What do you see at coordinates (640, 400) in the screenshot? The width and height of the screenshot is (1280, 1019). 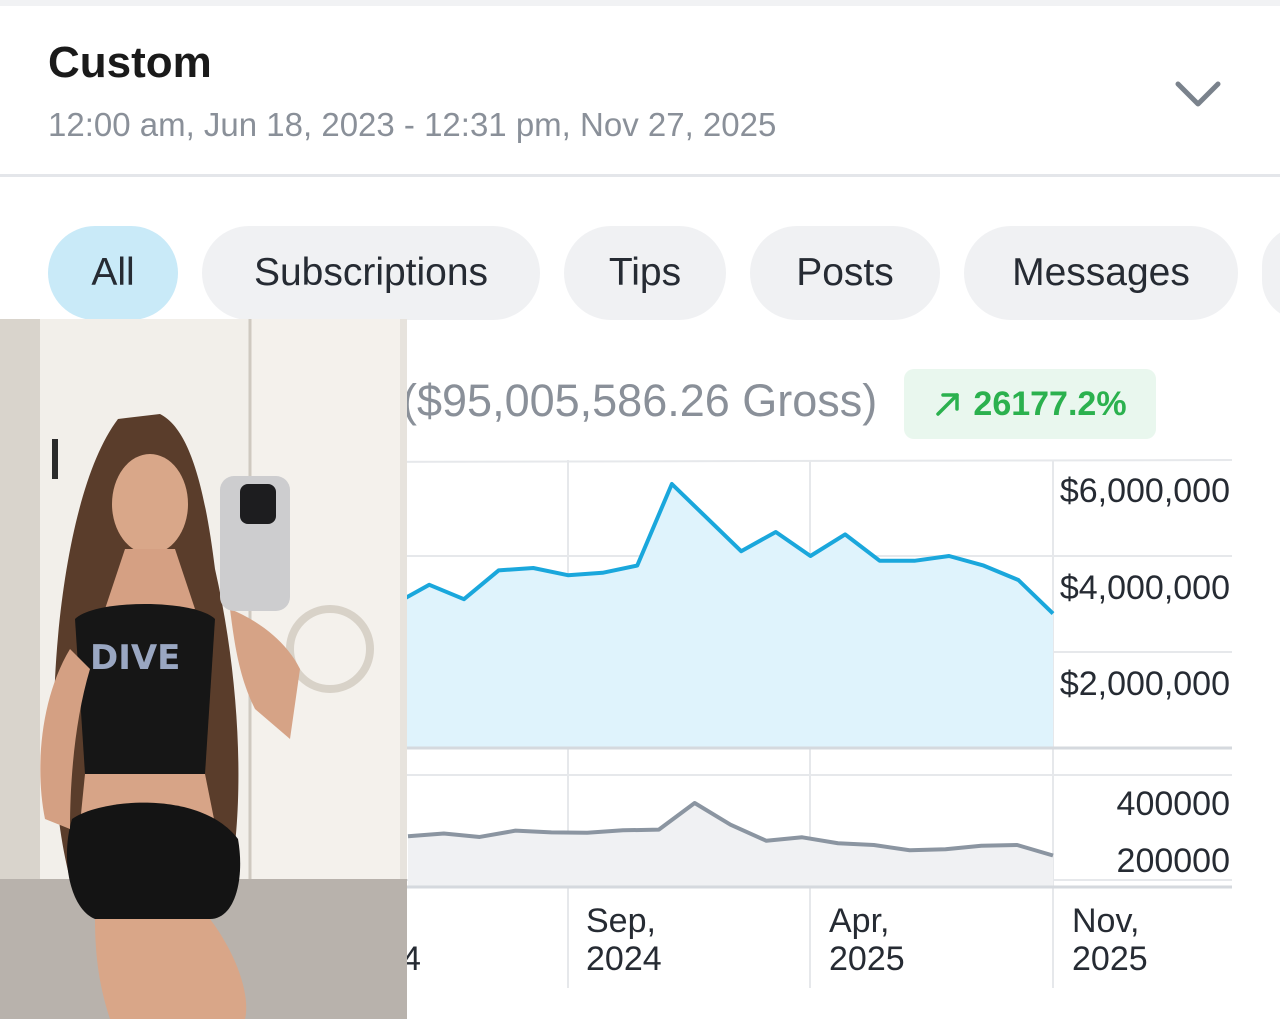 I see `gross-total: ($95,005,586.26 Gross)` at bounding box center [640, 400].